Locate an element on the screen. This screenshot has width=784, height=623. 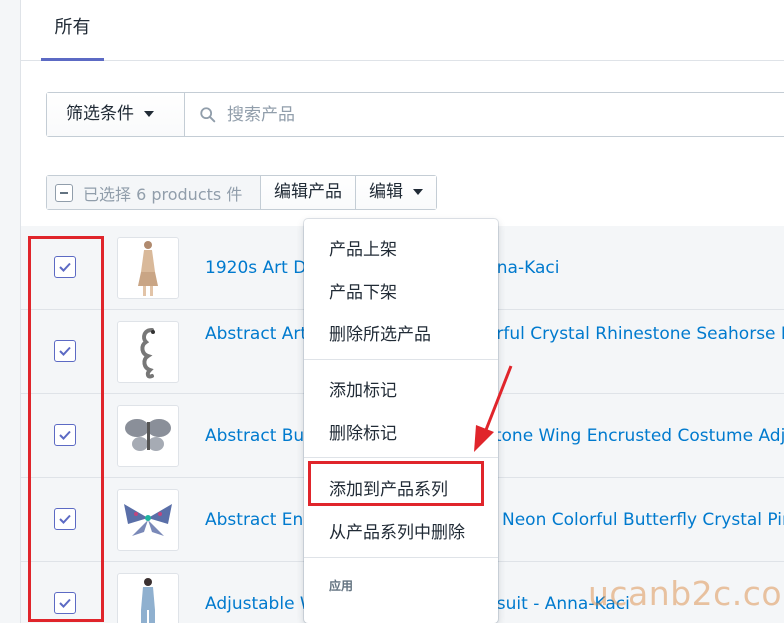
menu-item-remove-from-collection: 从产品系列中删除 is located at coordinates (397, 530).